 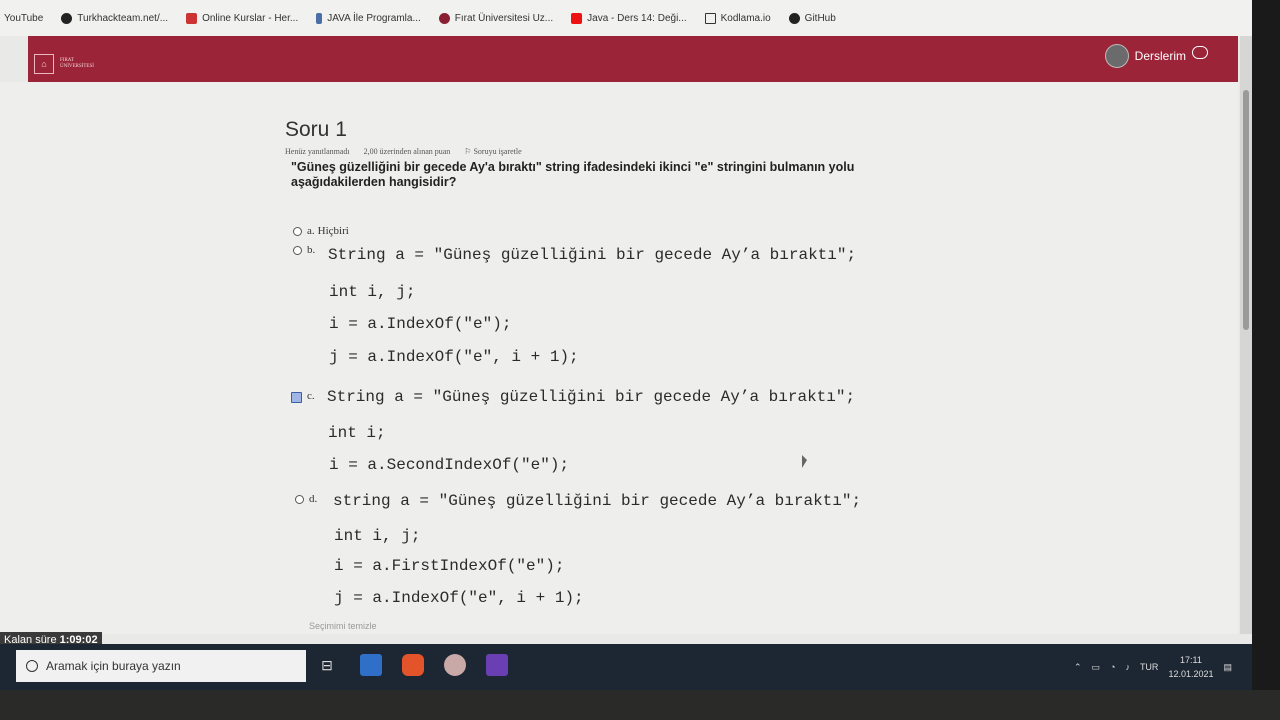 I want to click on option-a-label: a., so click(x=311, y=231).